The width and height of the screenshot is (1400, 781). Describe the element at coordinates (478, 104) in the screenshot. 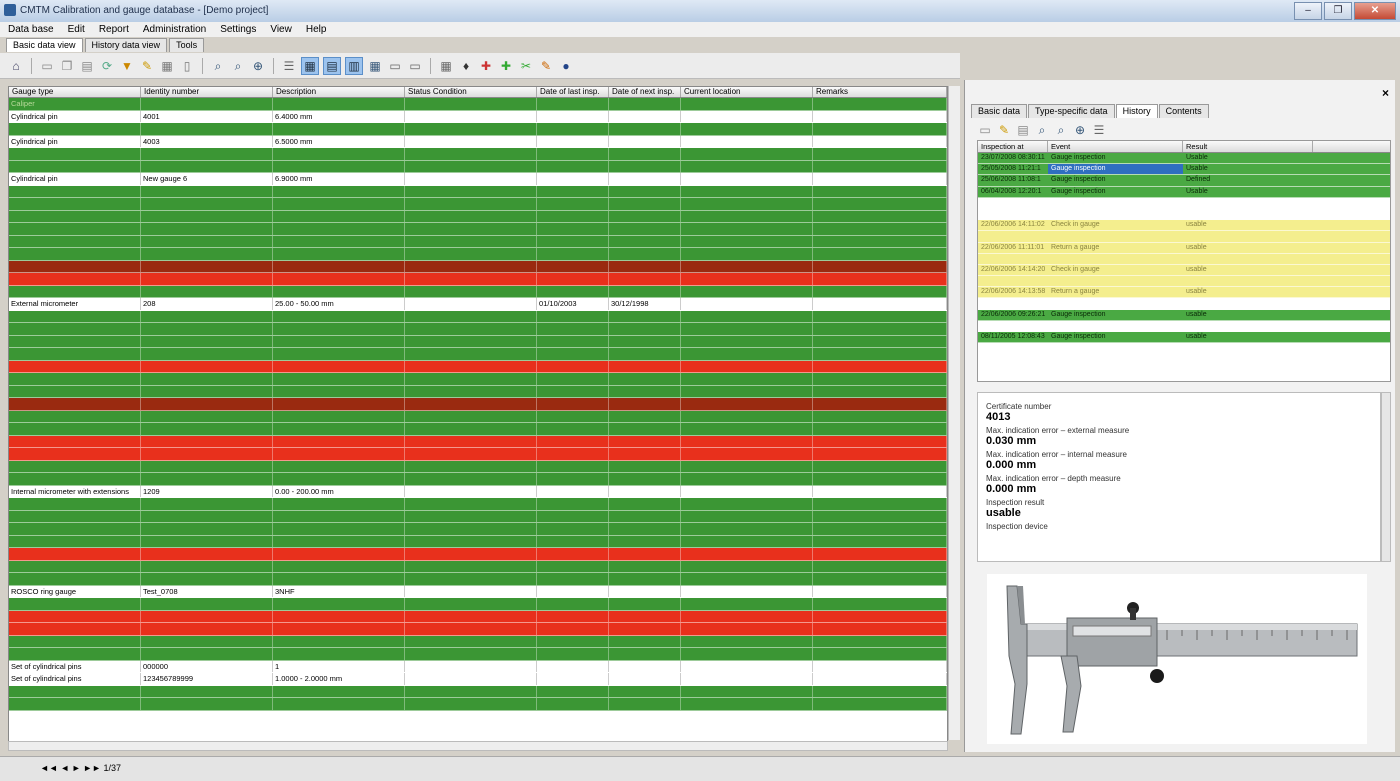

I see `table-row: Caliper` at that location.